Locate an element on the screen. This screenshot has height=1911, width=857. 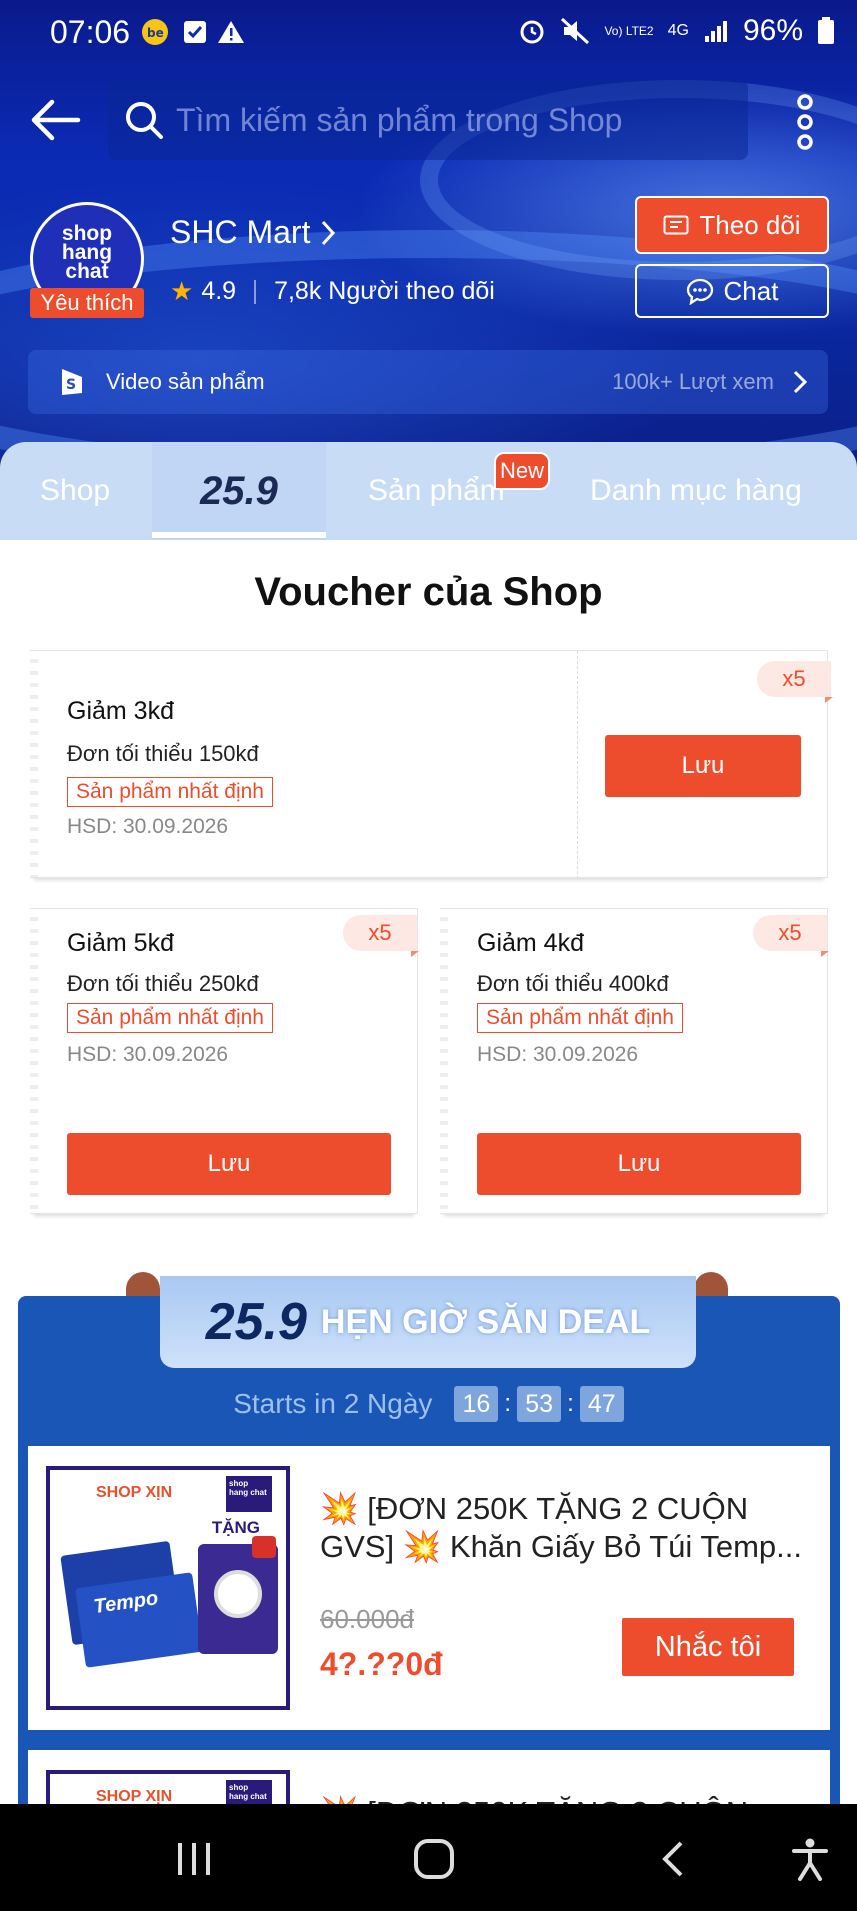
shop-logo-text: shop hang chat is located at coordinates (87, 252).